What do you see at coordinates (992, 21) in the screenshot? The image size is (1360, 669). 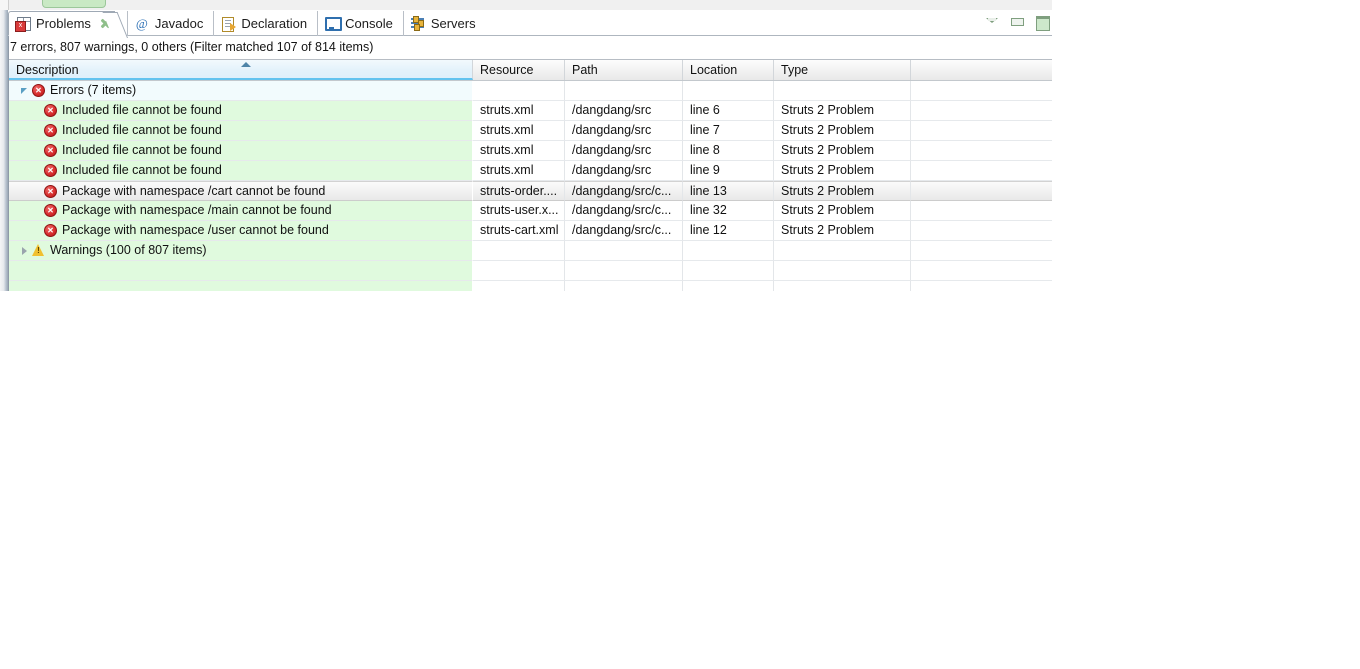 I see `view-menu-icon` at bounding box center [992, 21].